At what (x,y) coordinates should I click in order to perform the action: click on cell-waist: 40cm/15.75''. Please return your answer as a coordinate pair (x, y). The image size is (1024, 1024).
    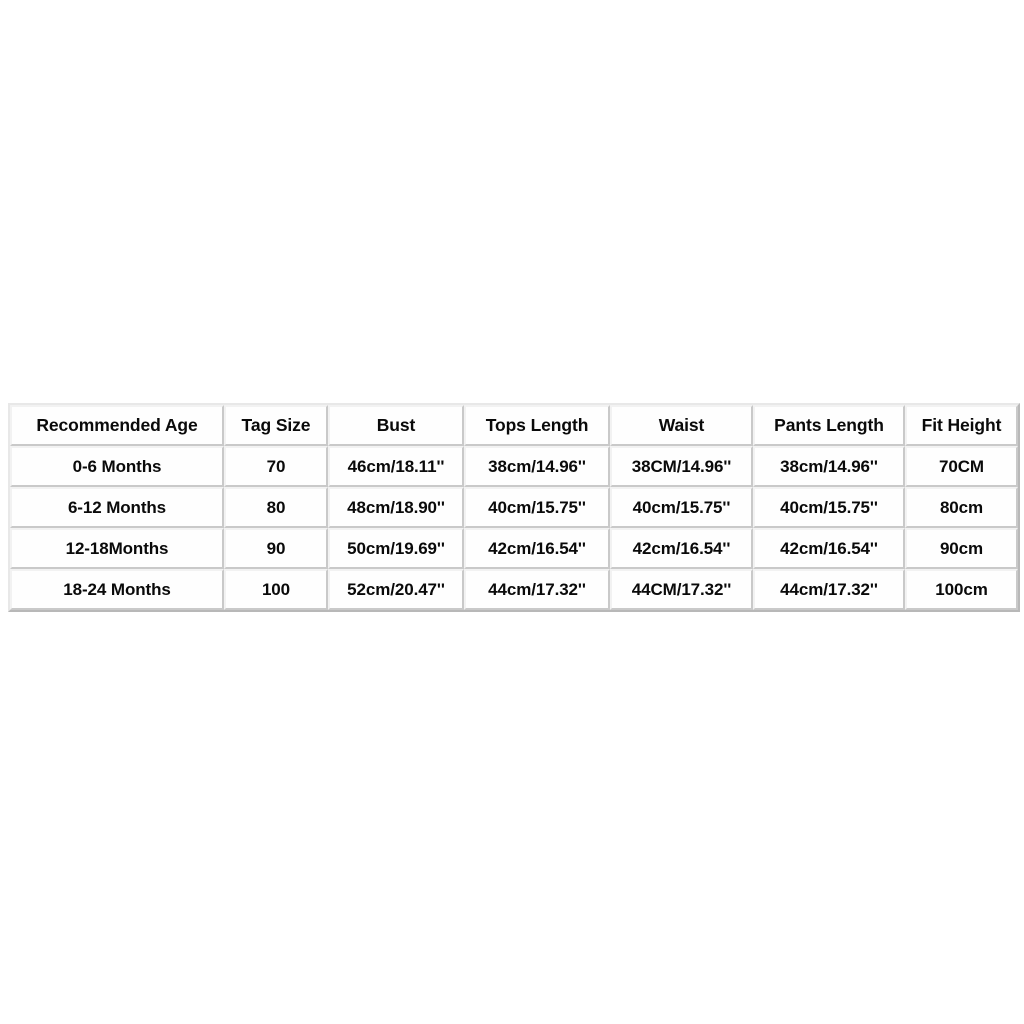
    Looking at the image, I should click on (681, 507).